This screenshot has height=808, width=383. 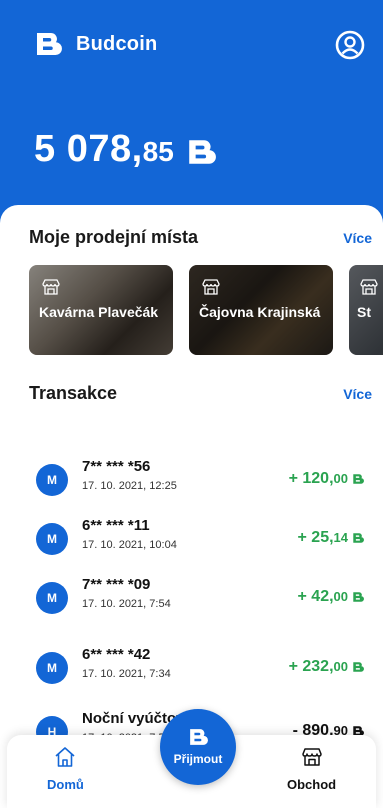 What do you see at coordinates (312, 784) in the screenshot?
I see `nav-shop-label: Obchod` at bounding box center [312, 784].